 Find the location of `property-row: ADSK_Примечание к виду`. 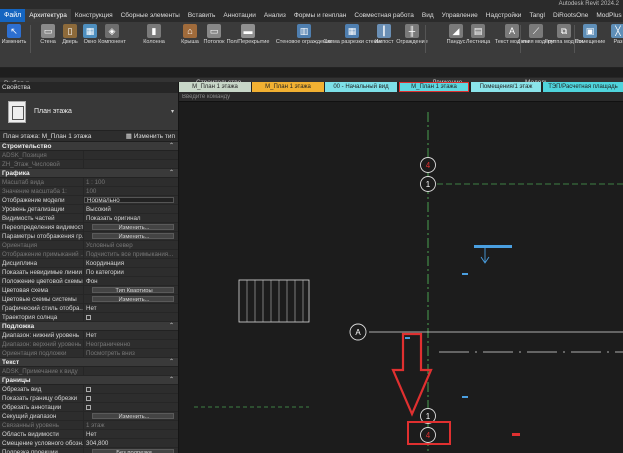

property-row: ADSK_Примечание к виду is located at coordinates (89, 371).